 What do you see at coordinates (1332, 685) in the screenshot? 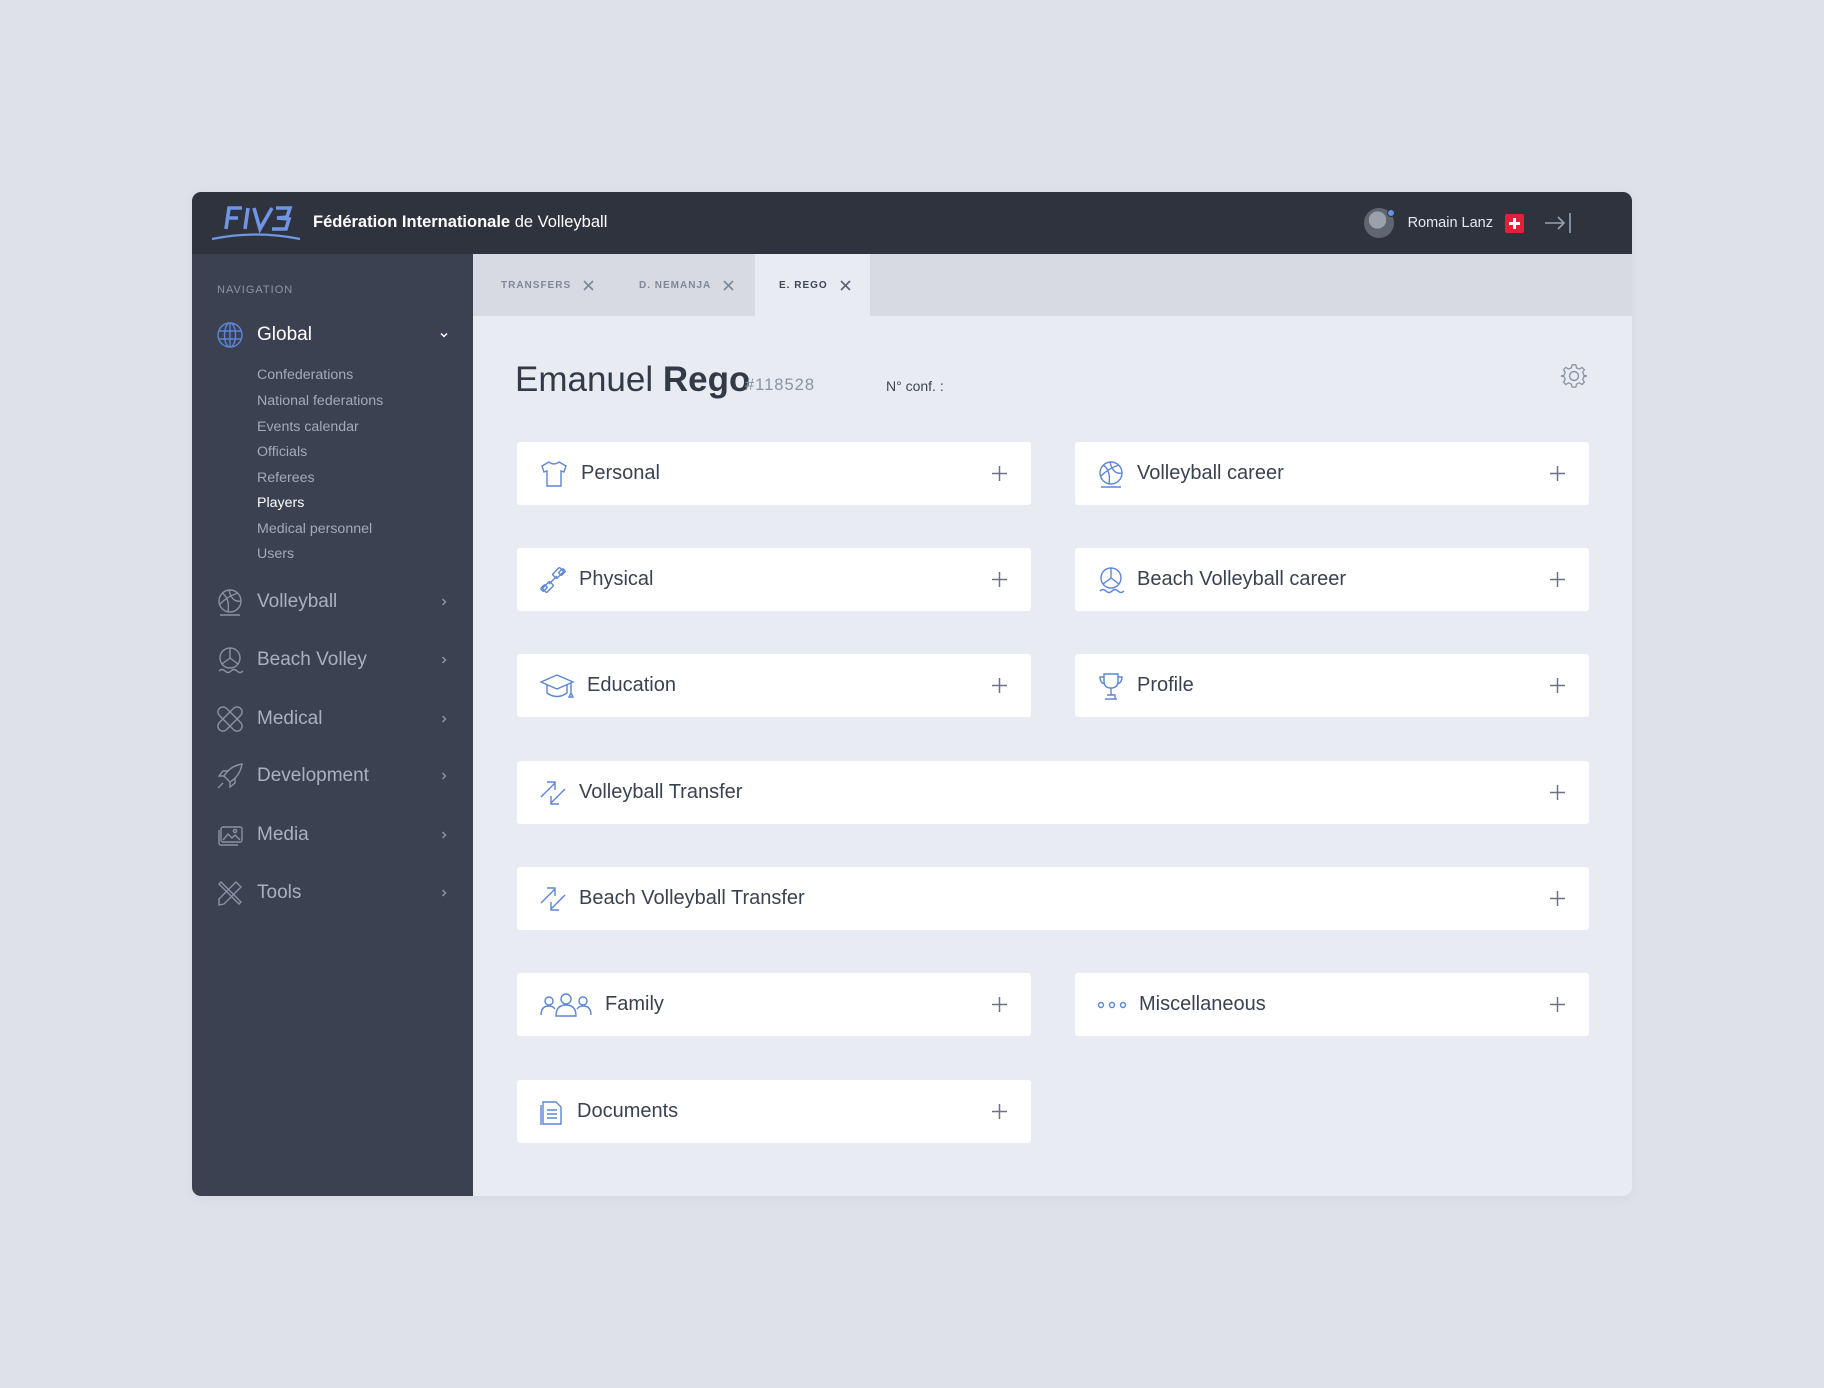
I see `section-profile: Profile` at bounding box center [1332, 685].